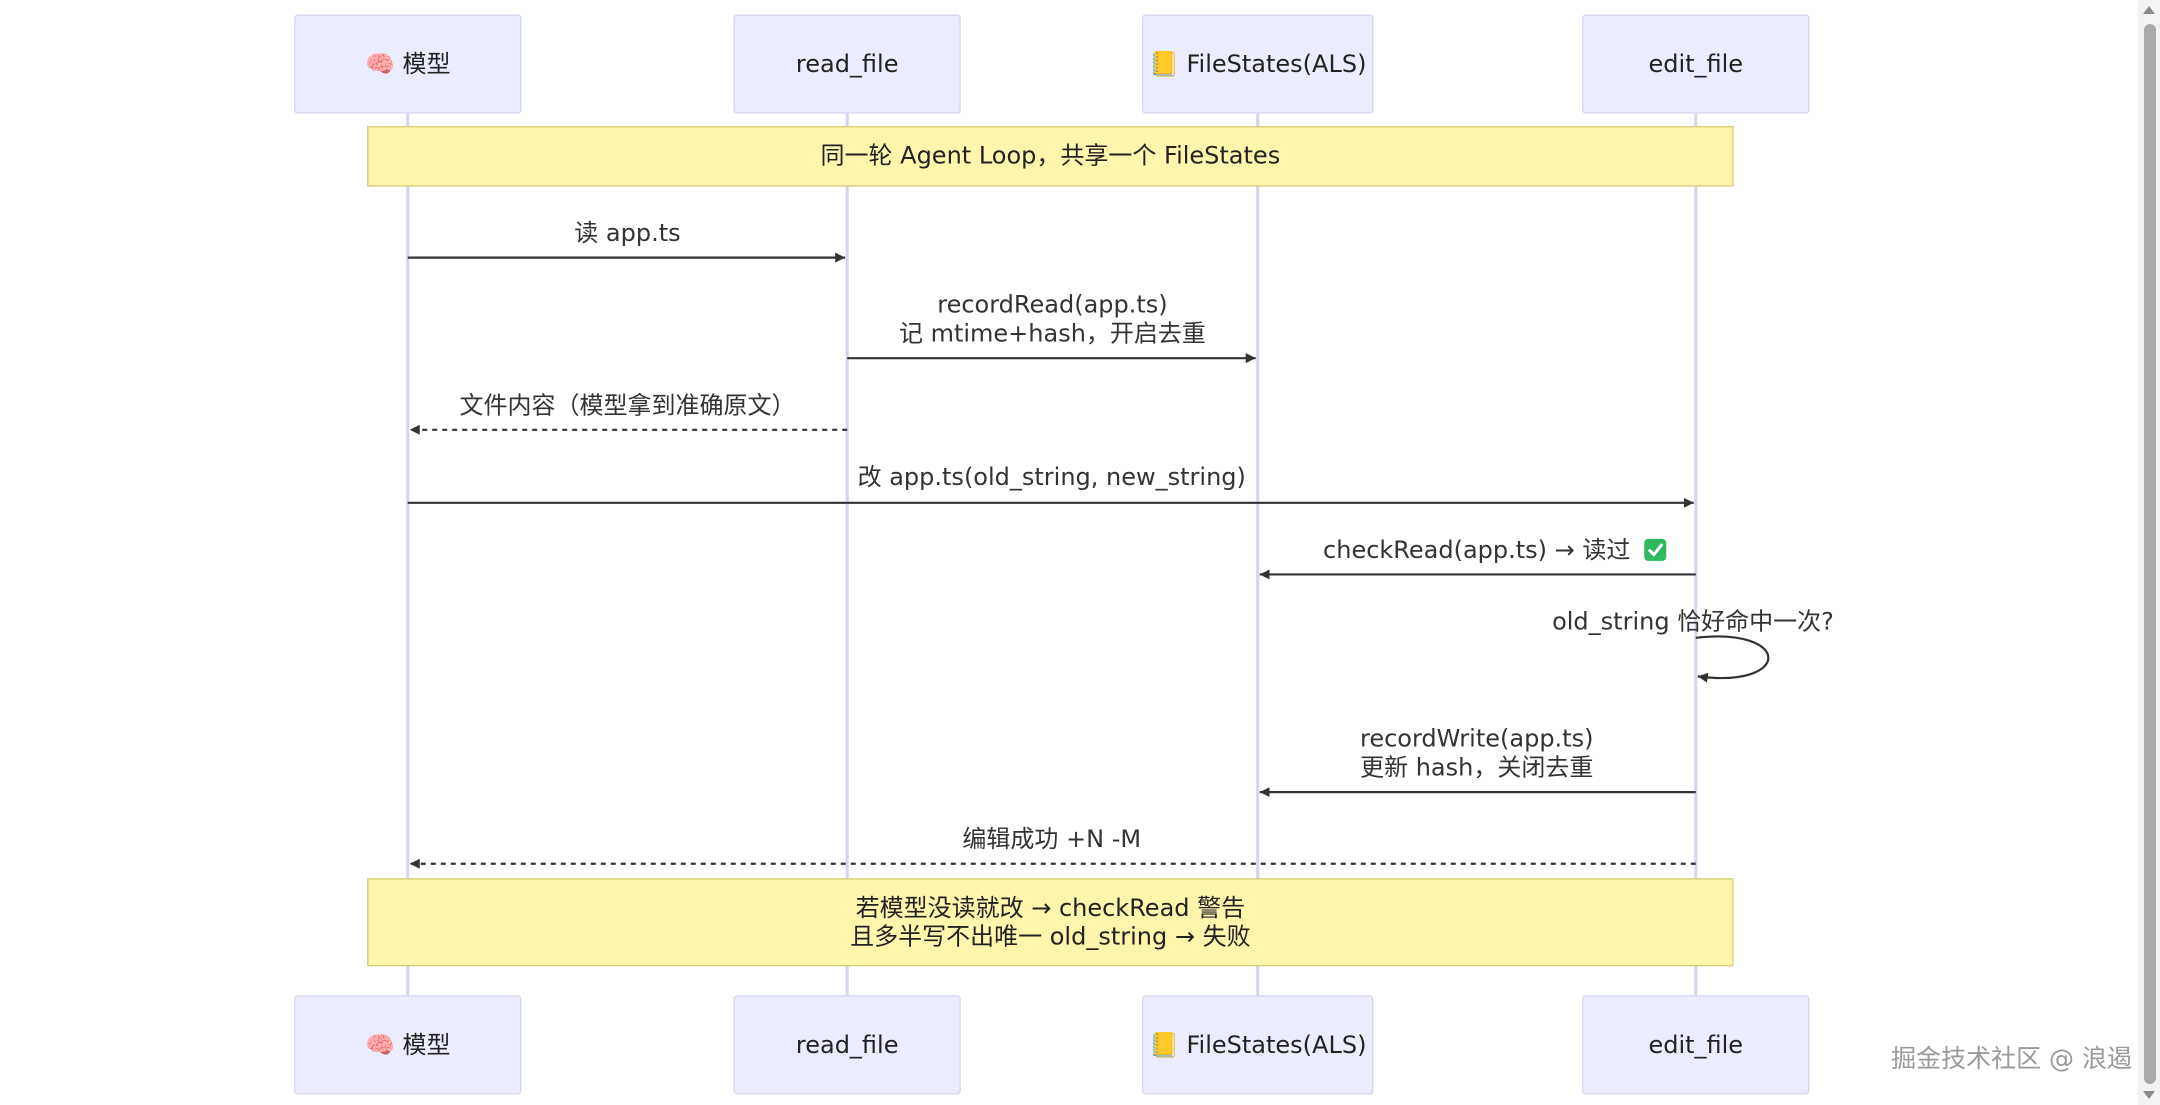  What do you see at coordinates (627, 233) in the screenshot?
I see `message-label: 读 app.ts` at bounding box center [627, 233].